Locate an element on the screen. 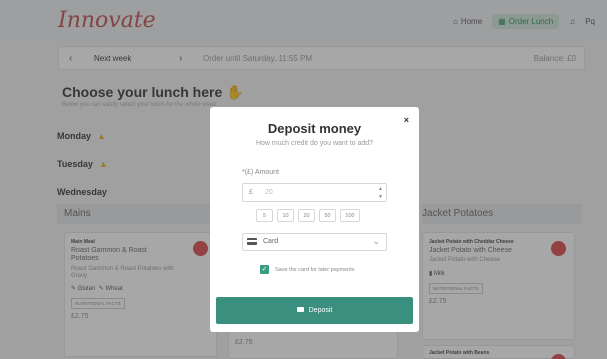 This screenshot has width=607, height=359. payment-method-value: Card is located at coordinates (271, 241).